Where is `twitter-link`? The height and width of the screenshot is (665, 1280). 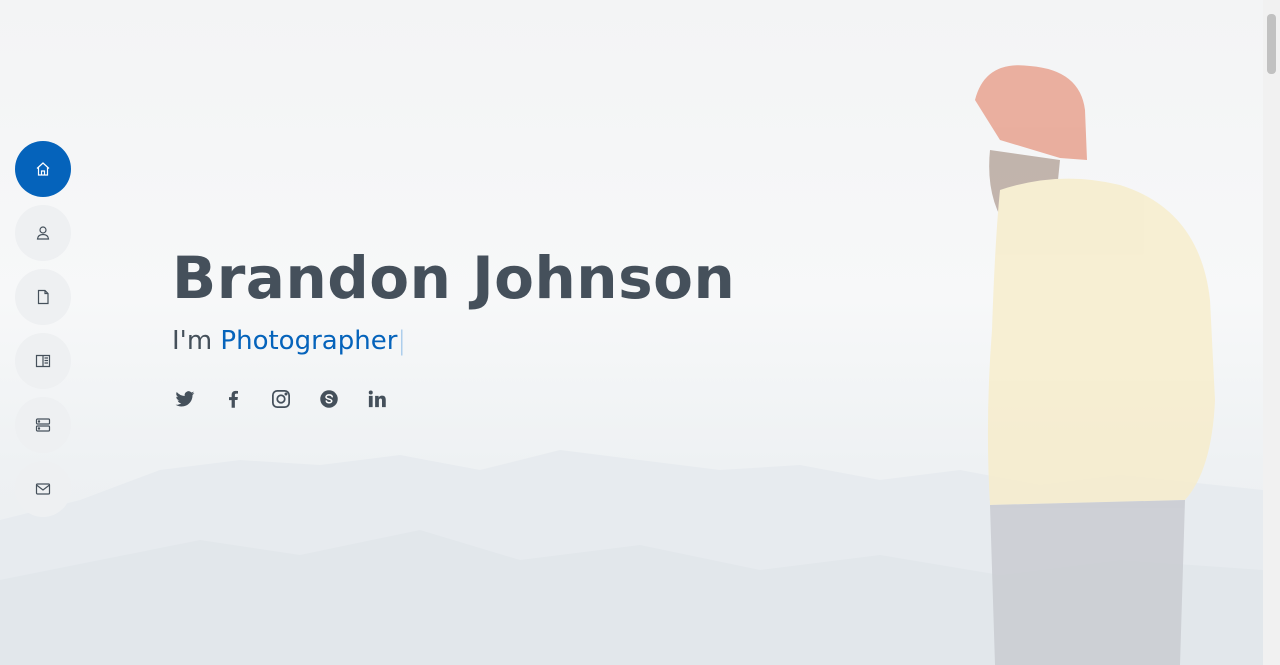
twitter-link is located at coordinates (185, 399).